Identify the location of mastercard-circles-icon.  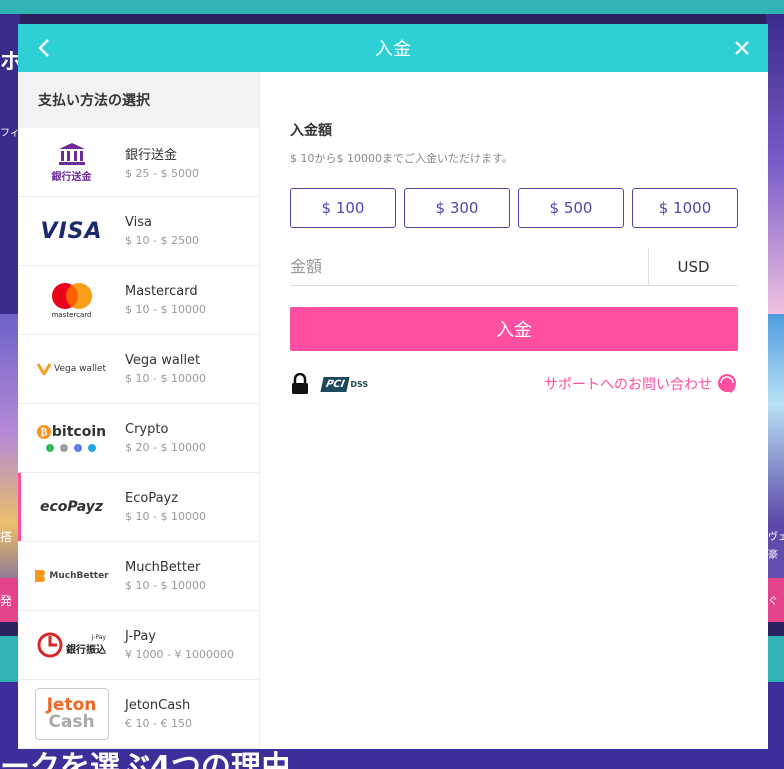
(71, 295).